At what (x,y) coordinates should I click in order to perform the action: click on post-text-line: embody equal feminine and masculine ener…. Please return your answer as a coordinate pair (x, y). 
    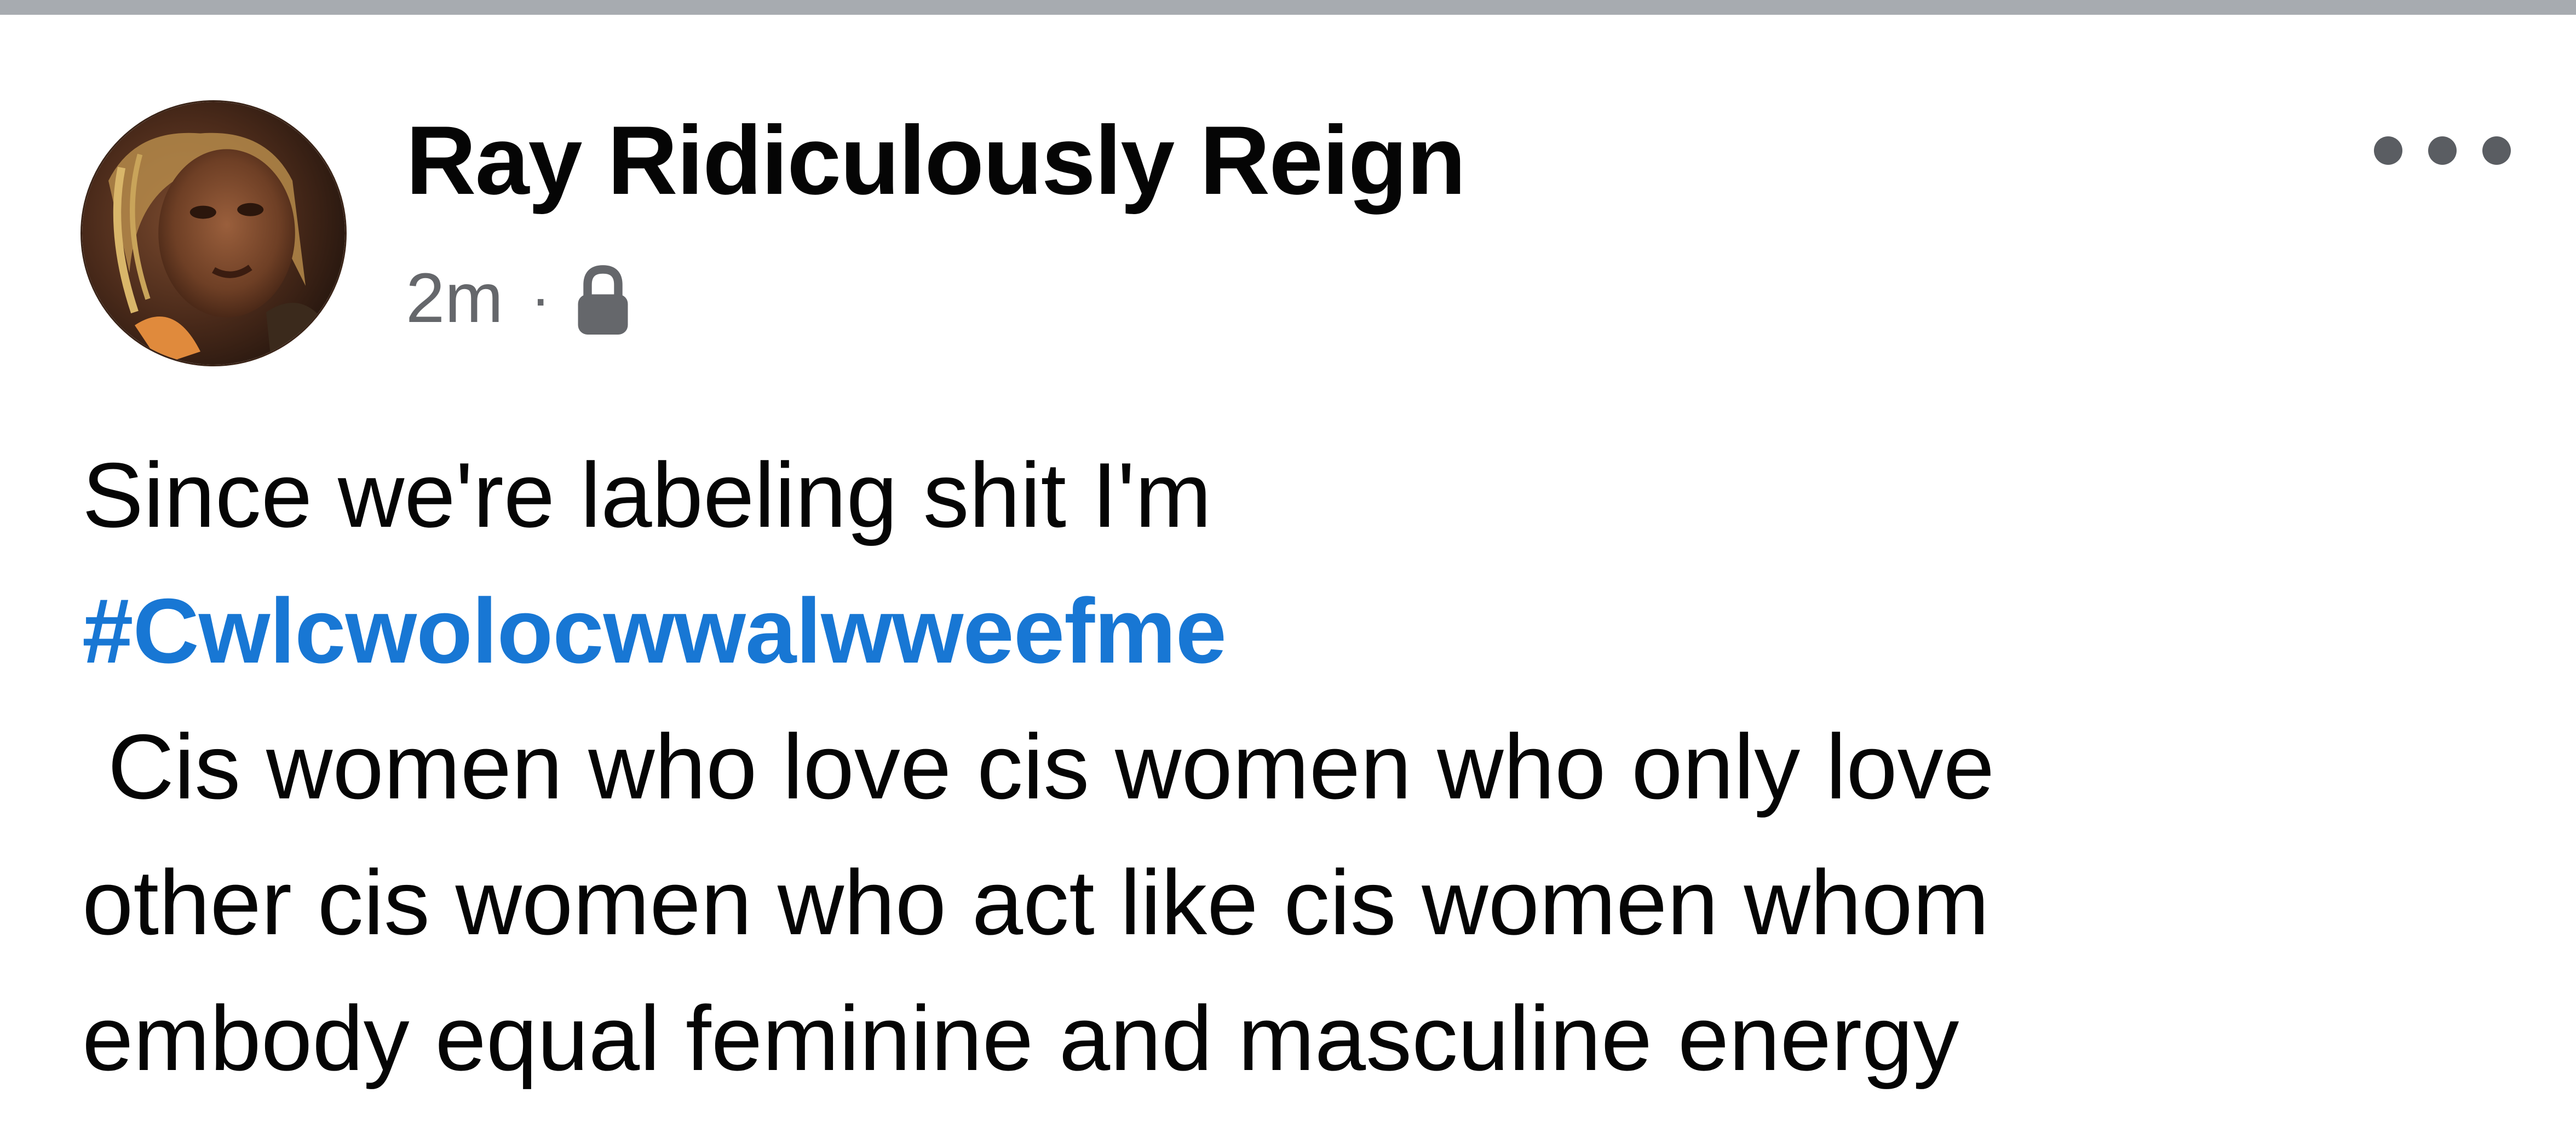
    Looking at the image, I should click on (1021, 1039).